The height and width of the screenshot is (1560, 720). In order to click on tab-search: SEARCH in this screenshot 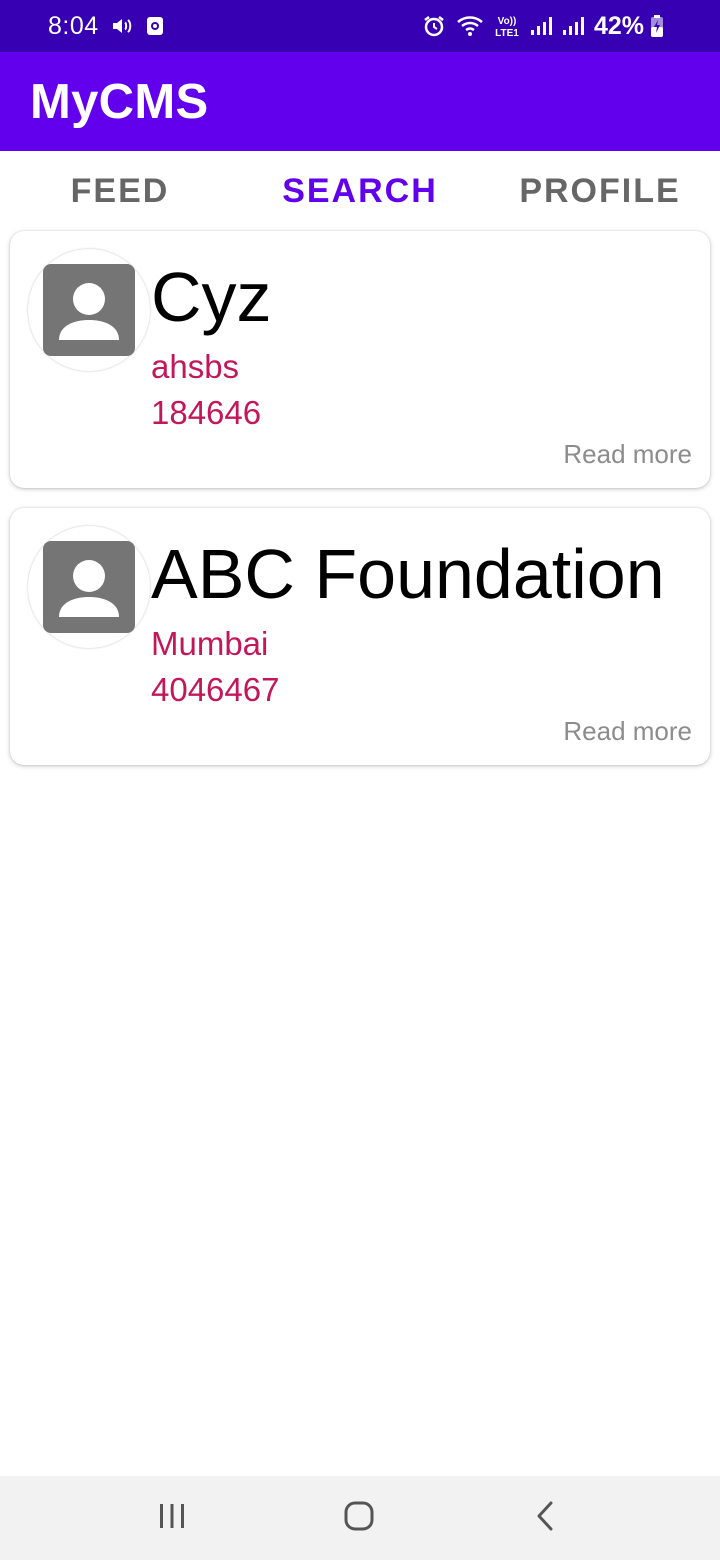, I will do `click(360, 191)`.